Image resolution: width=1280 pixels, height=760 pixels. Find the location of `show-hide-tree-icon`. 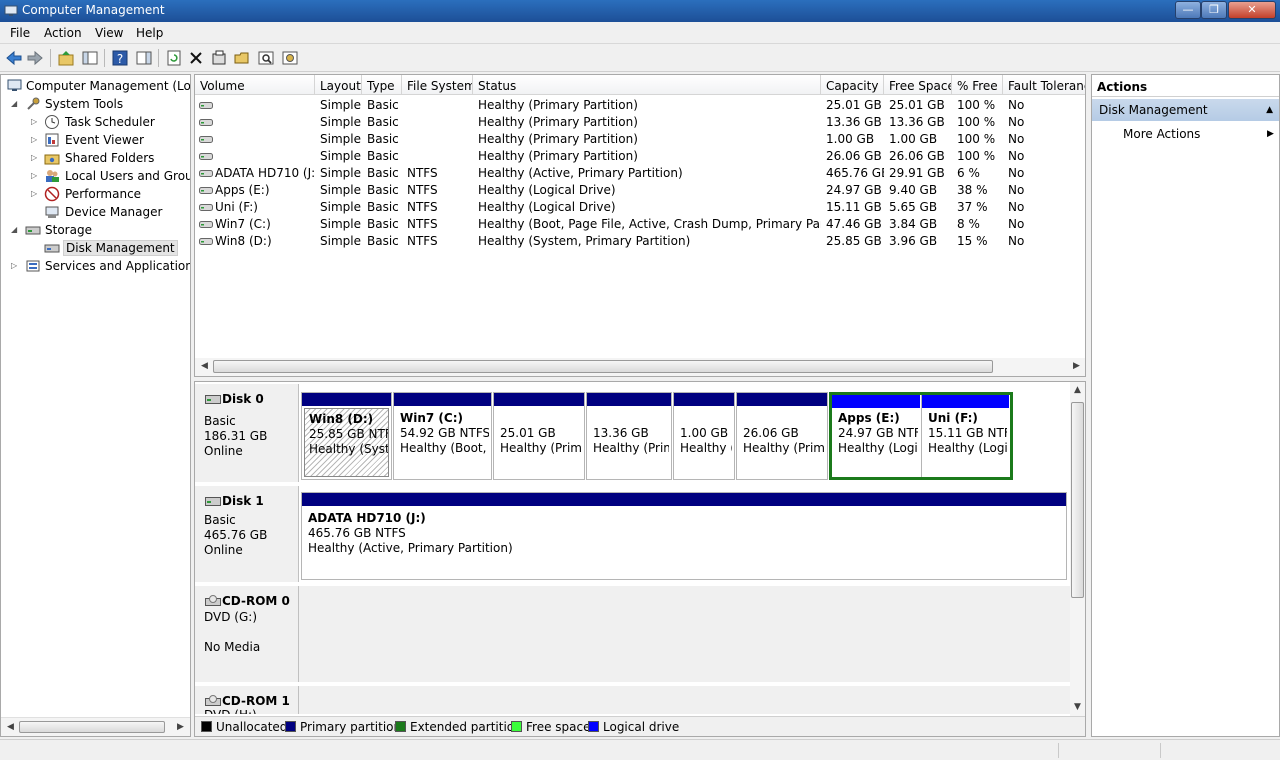

show-hide-tree-icon is located at coordinates (90, 58).